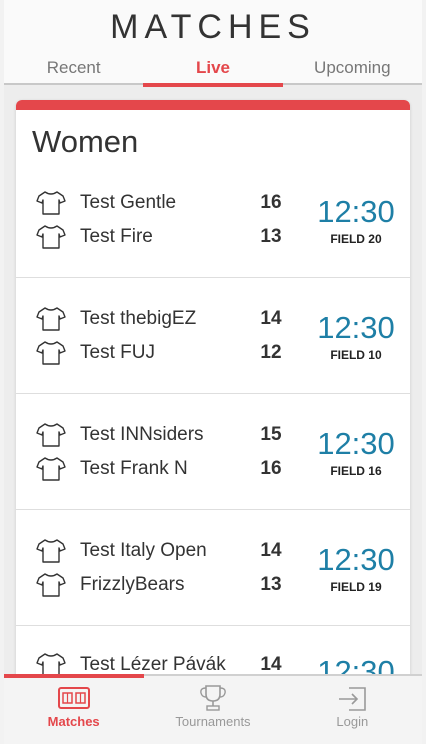 The height and width of the screenshot is (744, 426). What do you see at coordinates (153, 664) in the screenshot?
I see `team-name: Test Lézer Pávák` at bounding box center [153, 664].